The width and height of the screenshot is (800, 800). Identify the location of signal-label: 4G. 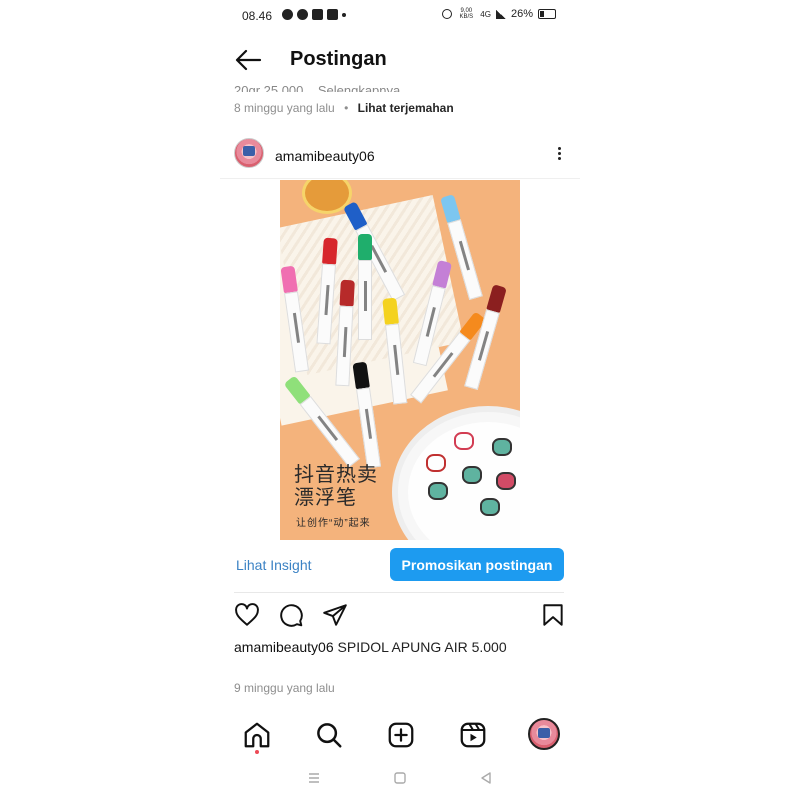
(485, 14).